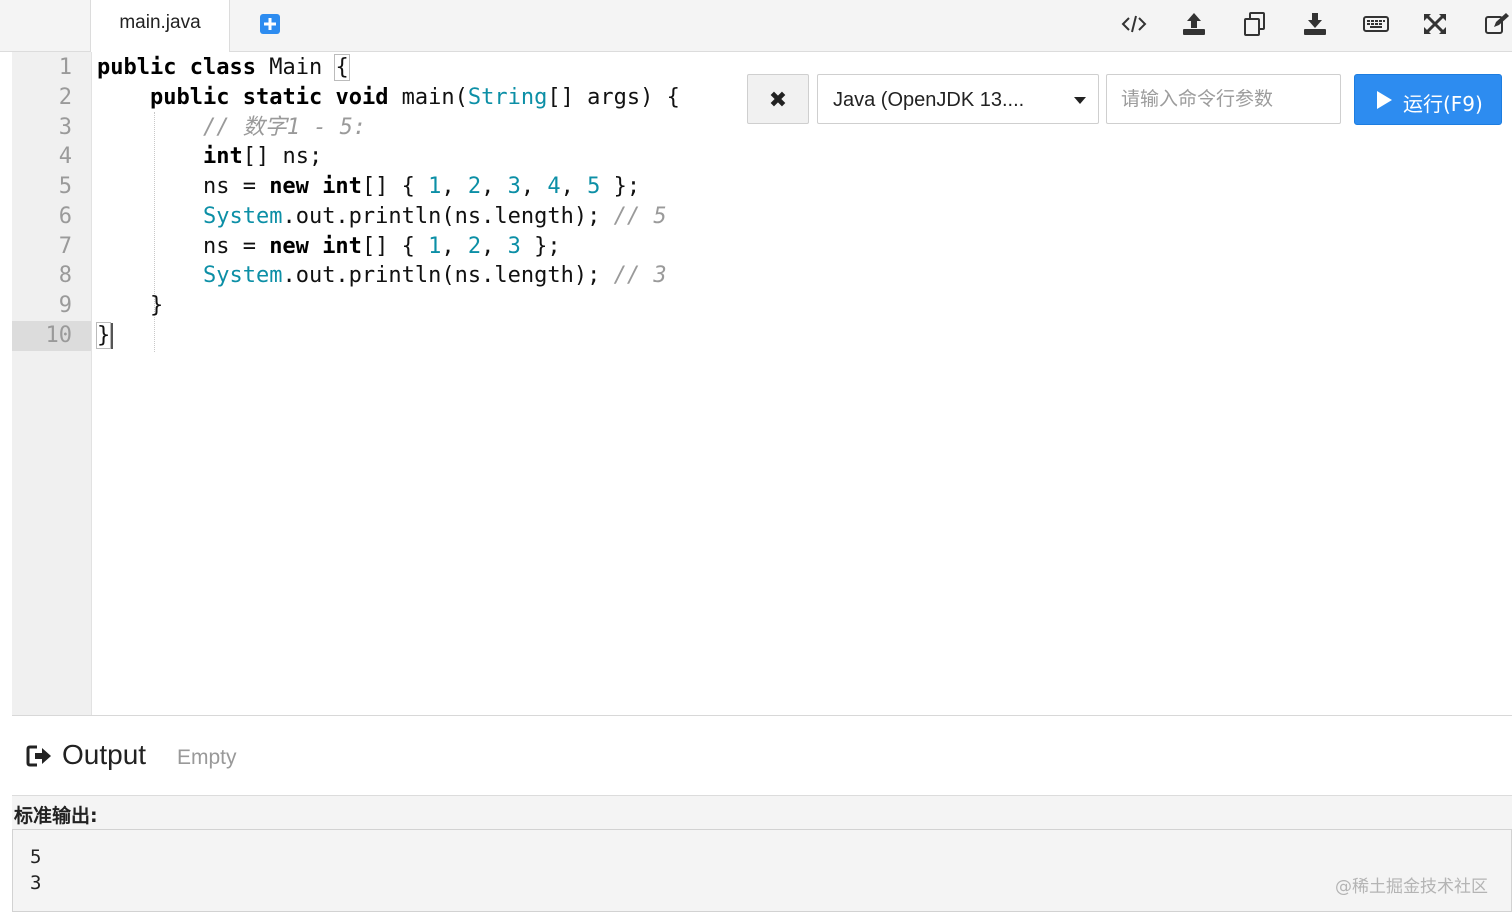  I want to click on download-icon, so click(1315, 24).